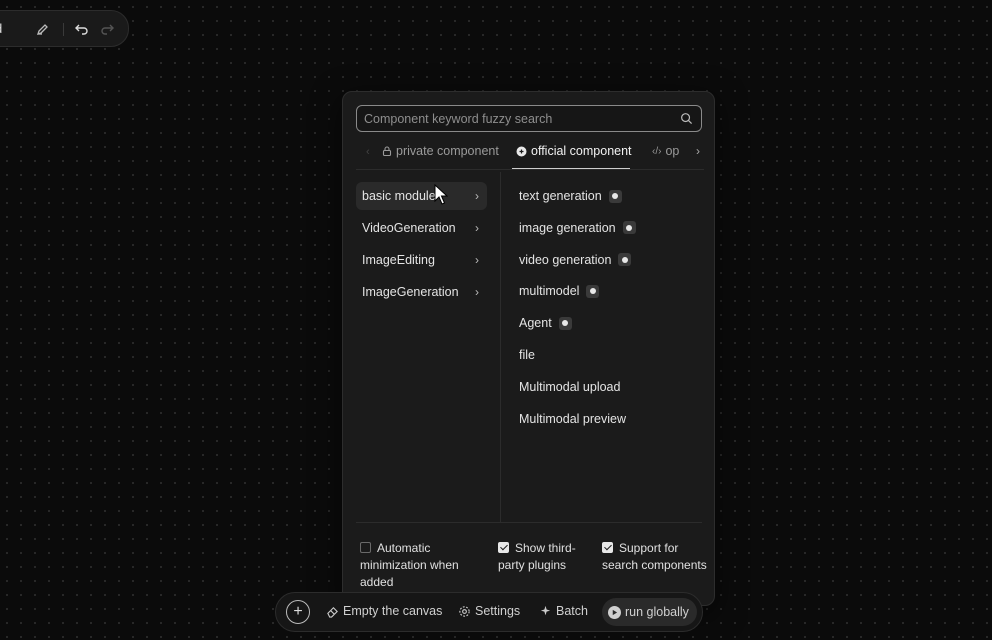 This screenshot has height=640, width=992. I want to click on code-icon: ‹/›, so click(657, 151).